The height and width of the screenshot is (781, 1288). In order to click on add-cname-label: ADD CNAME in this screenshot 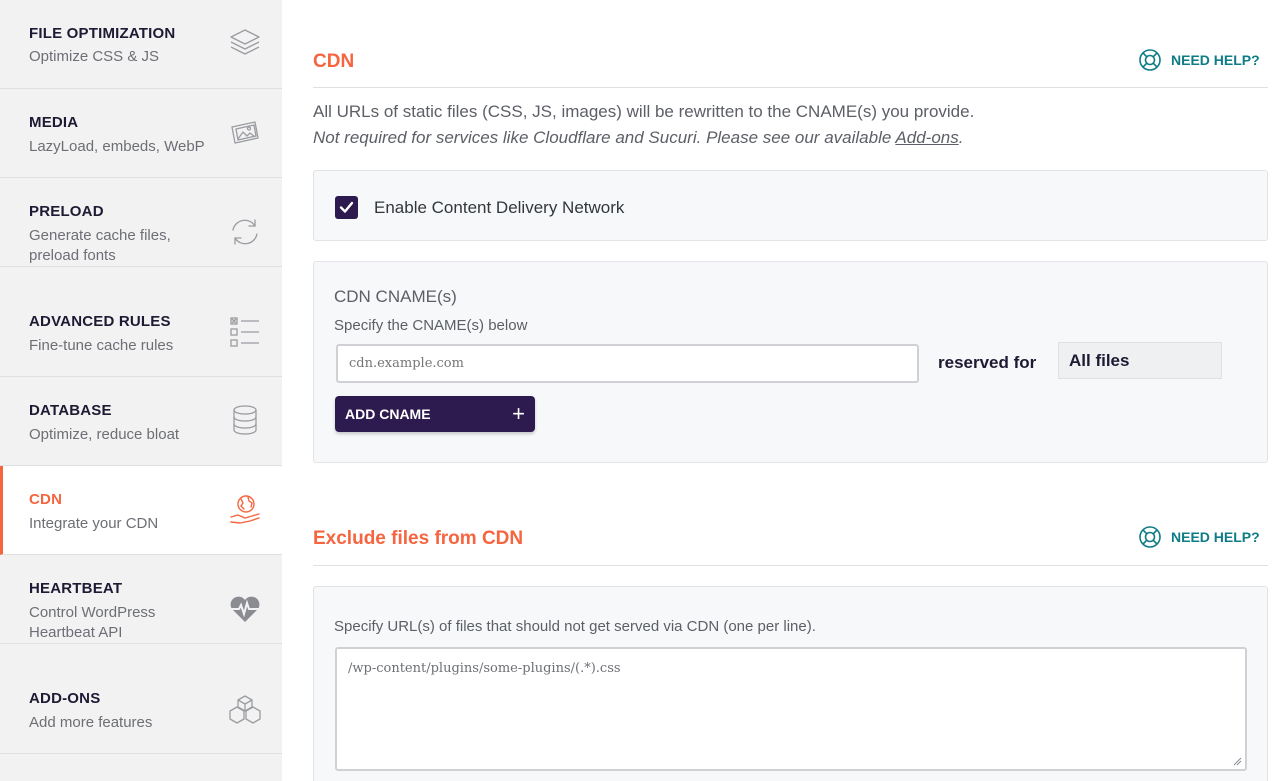, I will do `click(388, 414)`.